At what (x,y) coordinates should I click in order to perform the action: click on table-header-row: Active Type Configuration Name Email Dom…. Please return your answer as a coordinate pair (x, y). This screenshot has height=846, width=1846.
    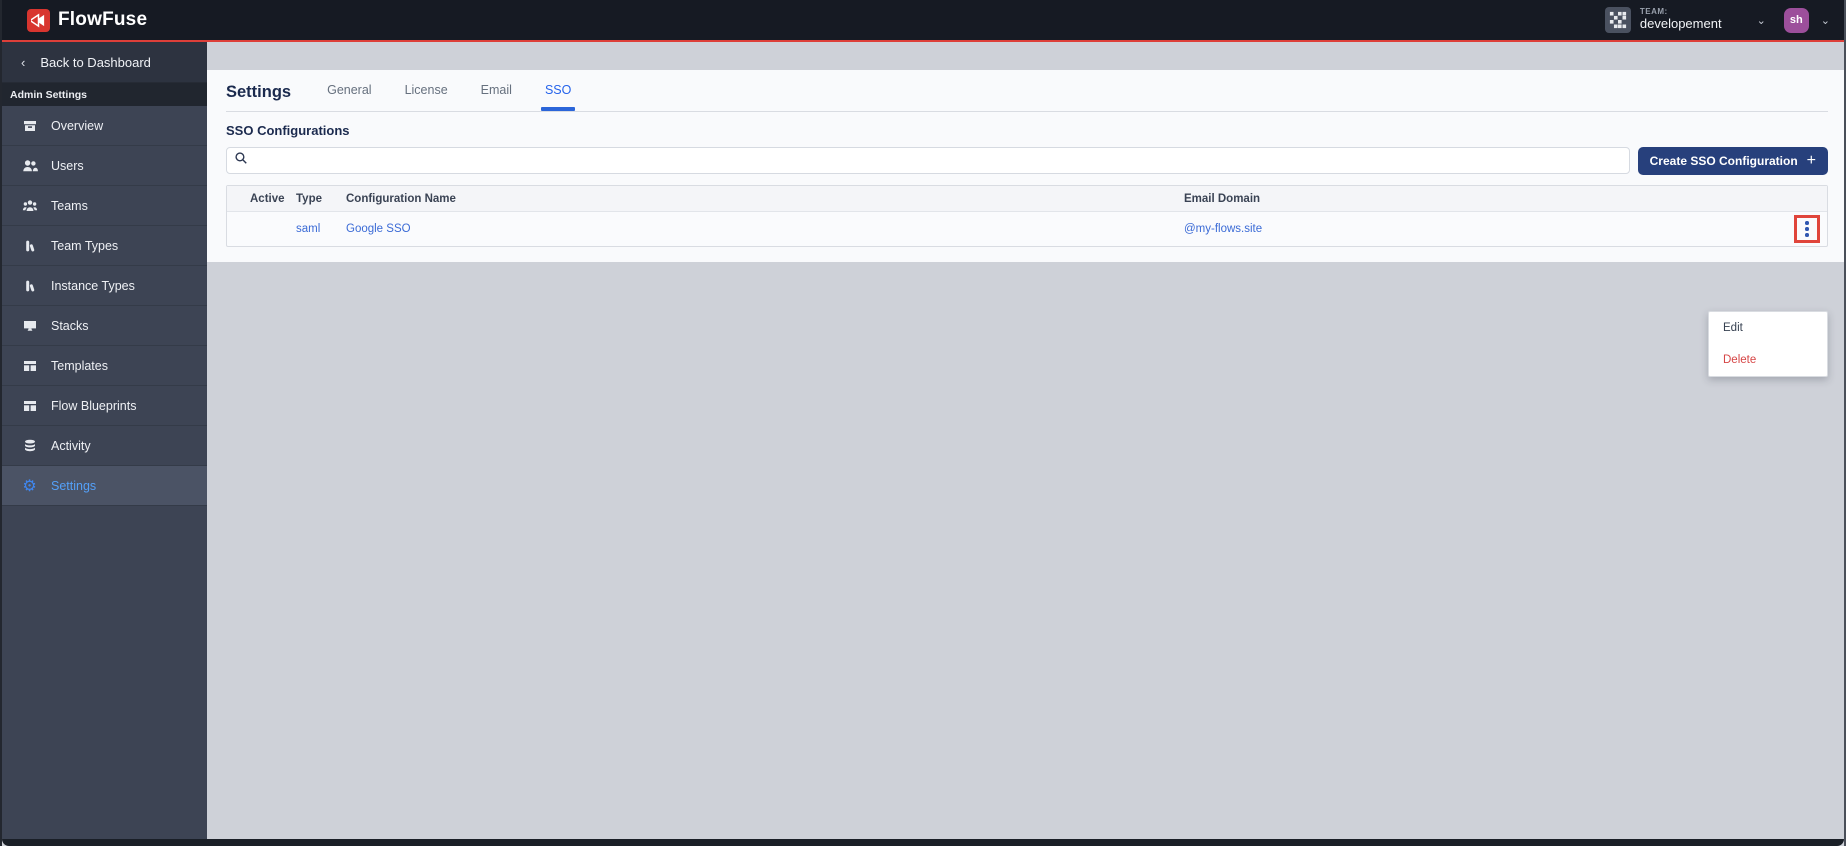
    Looking at the image, I should click on (1027, 198).